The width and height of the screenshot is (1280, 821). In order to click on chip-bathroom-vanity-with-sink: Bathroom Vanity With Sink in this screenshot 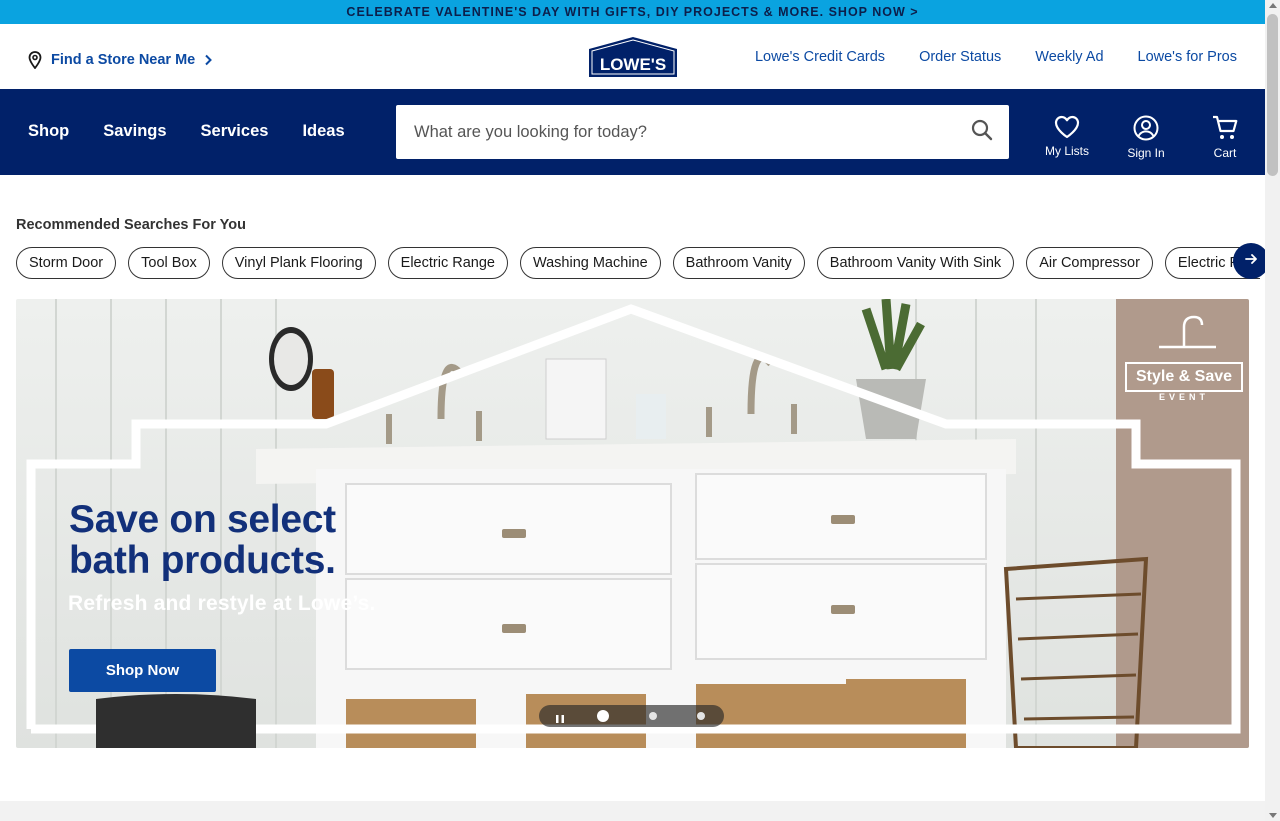, I will do `click(915, 263)`.